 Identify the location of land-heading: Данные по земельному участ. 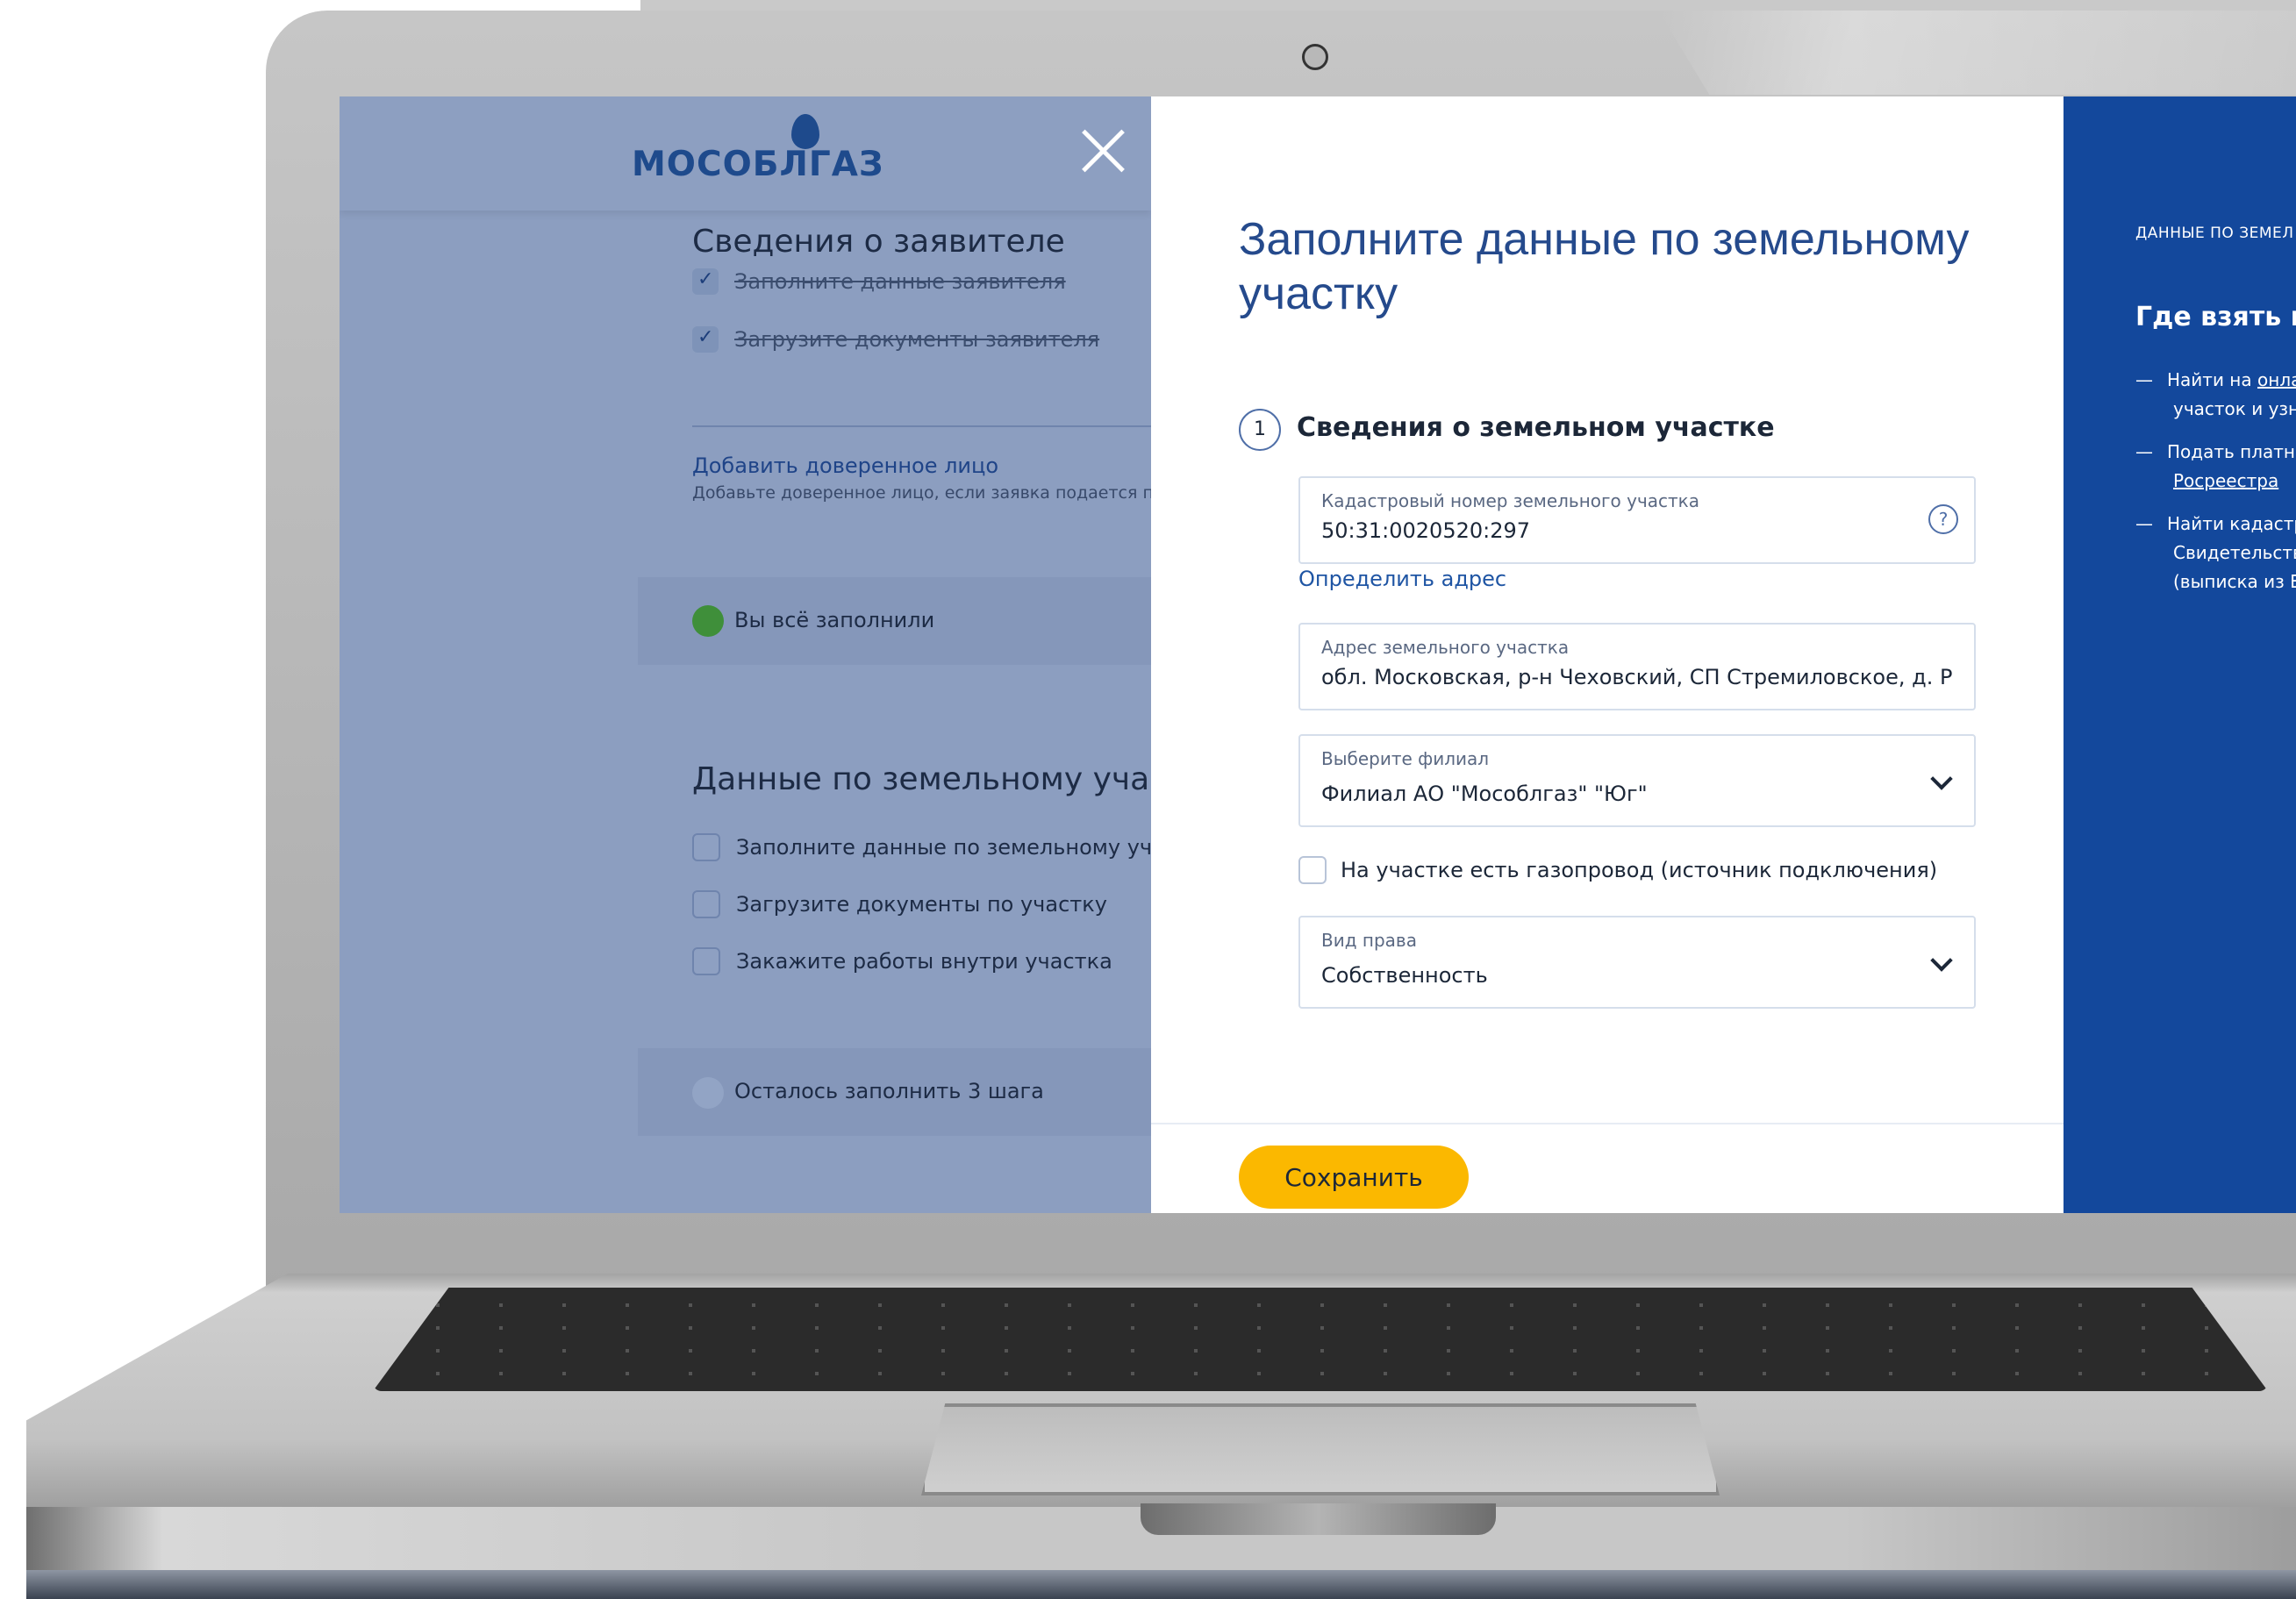
(939, 779).